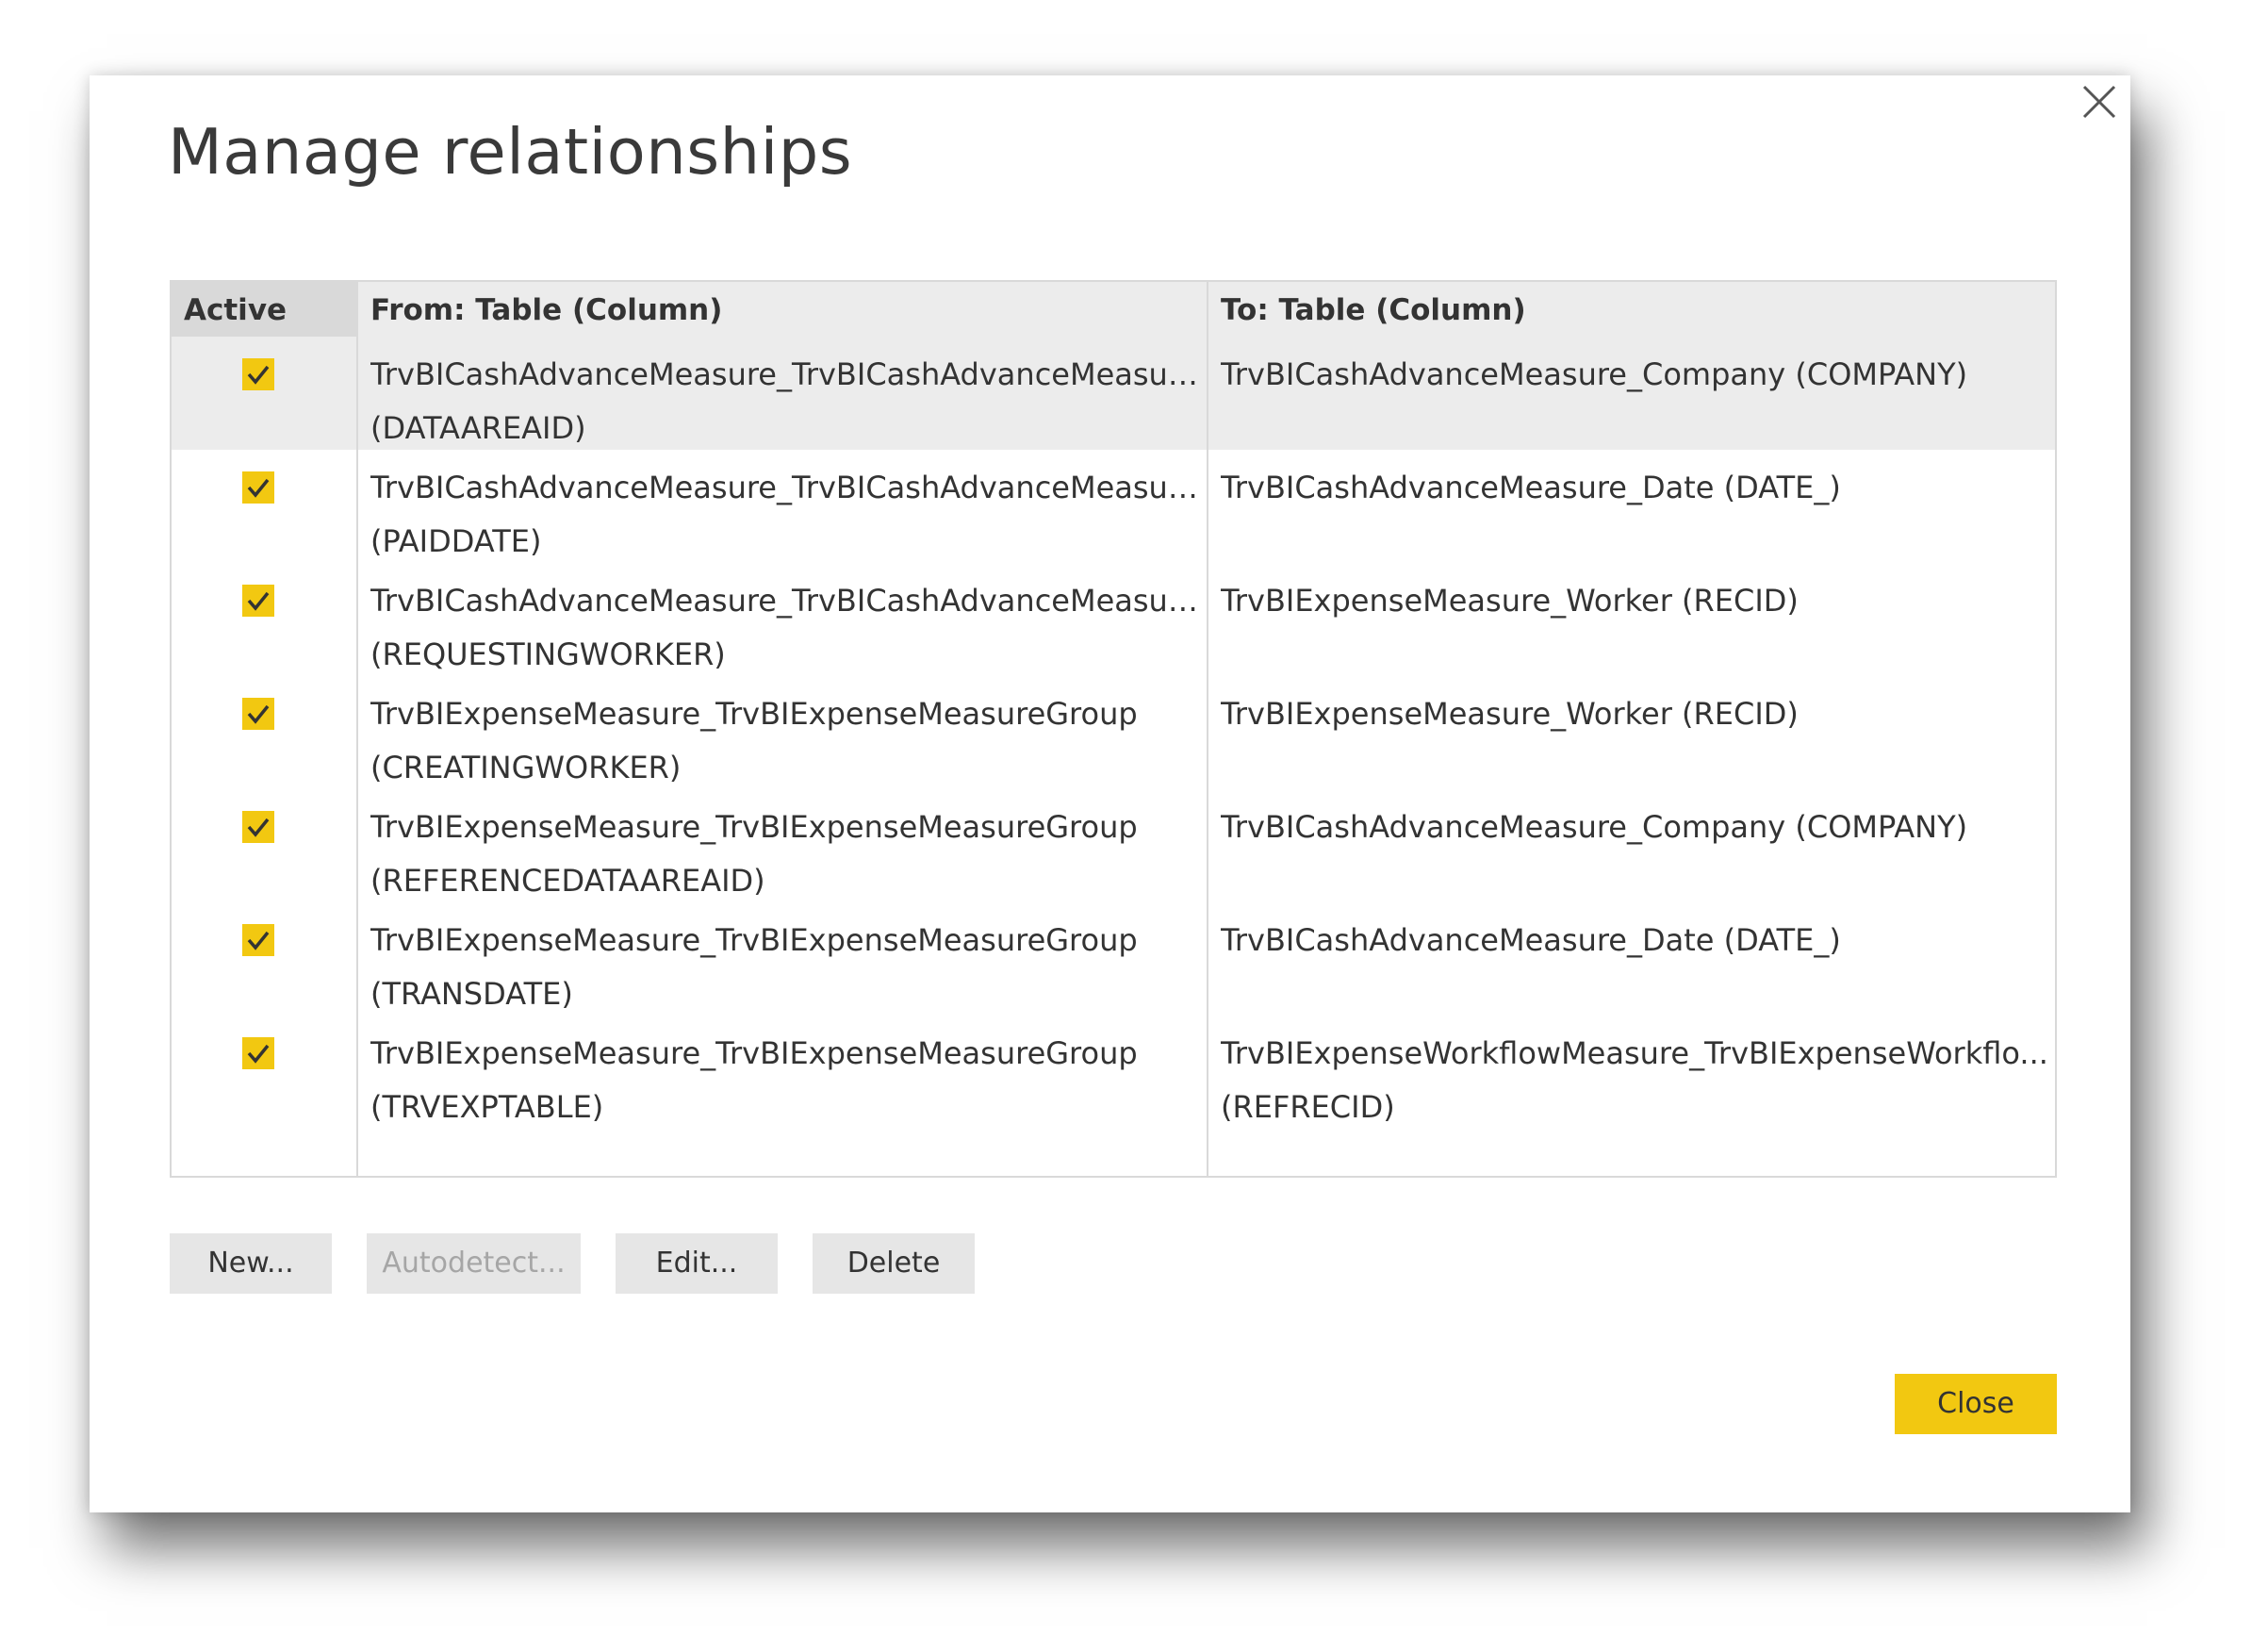 The image size is (2268, 1652). I want to click on delete-button: Delete, so click(894, 1263).